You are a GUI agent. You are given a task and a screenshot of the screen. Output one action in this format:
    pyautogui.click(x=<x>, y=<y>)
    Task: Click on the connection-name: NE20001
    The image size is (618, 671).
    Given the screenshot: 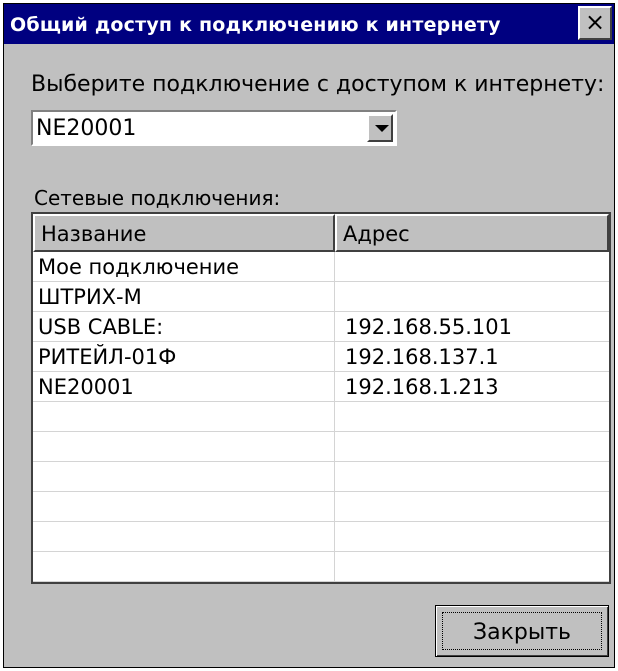 What is the action you would take?
    pyautogui.click(x=184, y=387)
    